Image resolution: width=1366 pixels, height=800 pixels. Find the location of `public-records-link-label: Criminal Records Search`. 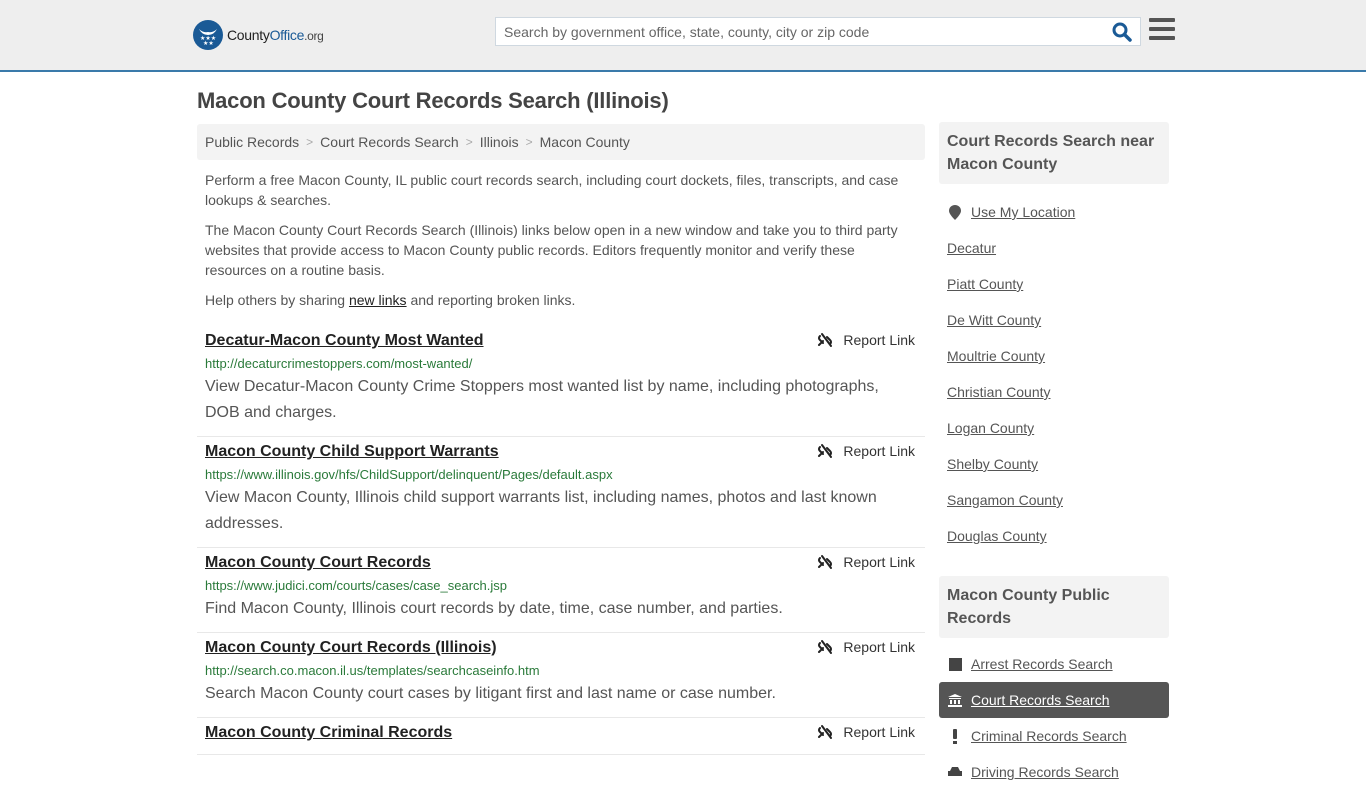

public-records-link-label: Criminal Records Search is located at coordinates (1049, 736).